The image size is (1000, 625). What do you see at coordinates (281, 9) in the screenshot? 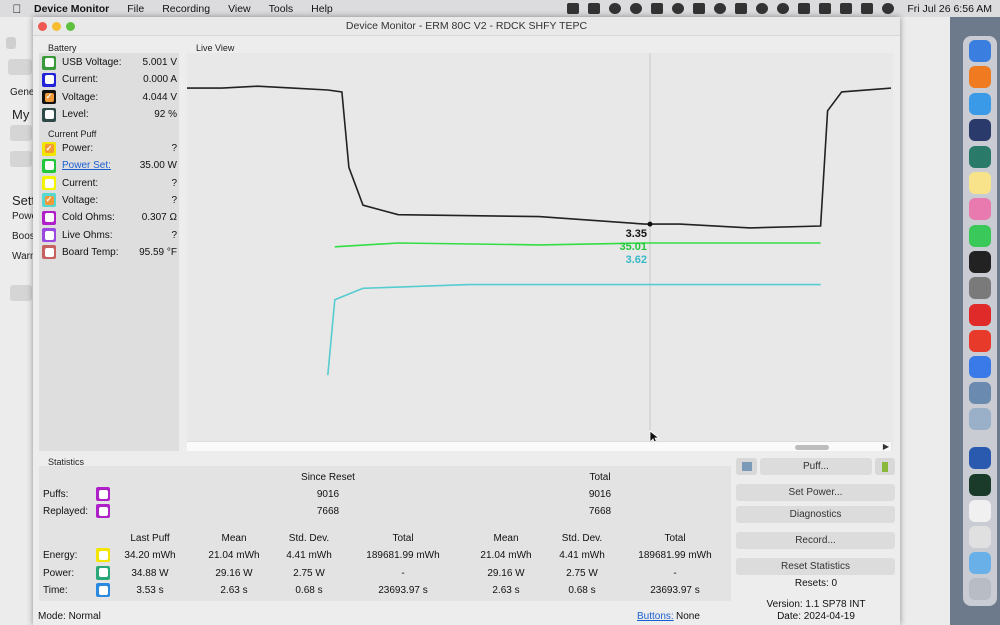
I see `menu-tools: Tools` at bounding box center [281, 9].